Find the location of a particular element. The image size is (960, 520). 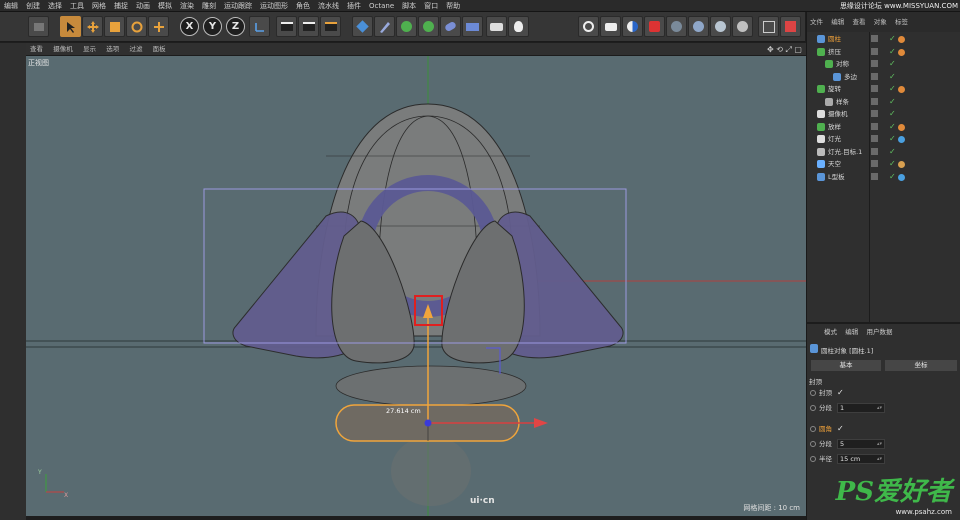

object-name: 旋转 is located at coordinates (834, 89).